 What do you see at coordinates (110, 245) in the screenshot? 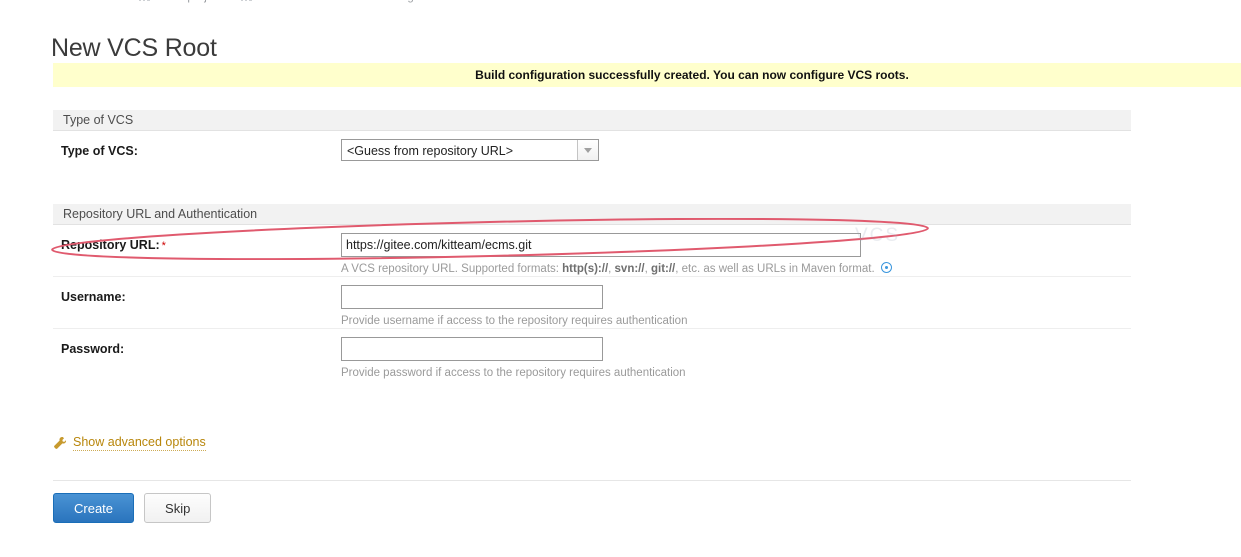
I see `label-repository-url-text: Repository URL:` at bounding box center [110, 245].